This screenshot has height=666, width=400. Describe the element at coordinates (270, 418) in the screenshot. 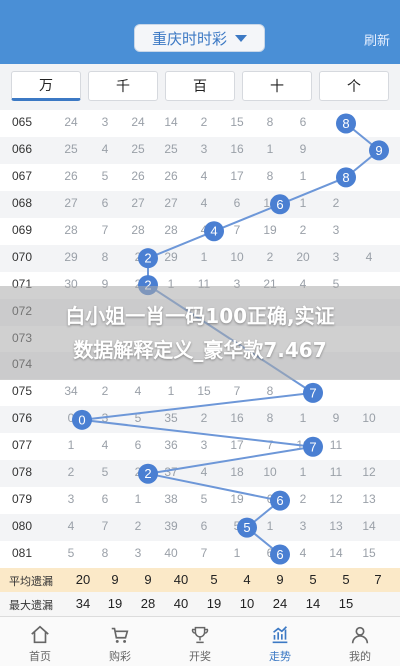

I see `miss-value: 8` at that location.